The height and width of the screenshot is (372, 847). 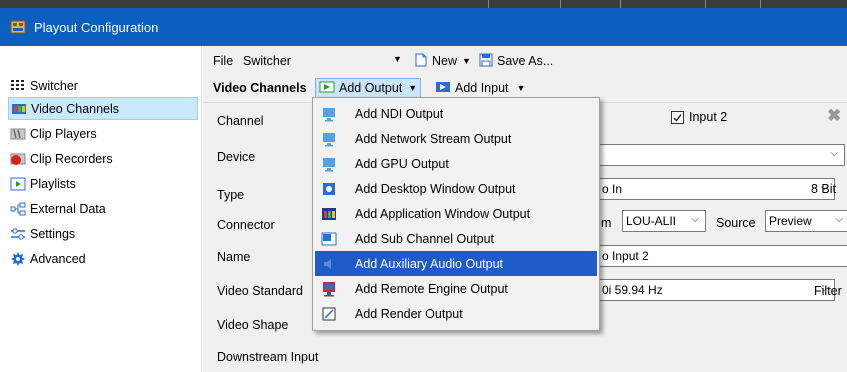 What do you see at coordinates (329, 164) in the screenshot?
I see `gpu-output-icon` at bounding box center [329, 164].